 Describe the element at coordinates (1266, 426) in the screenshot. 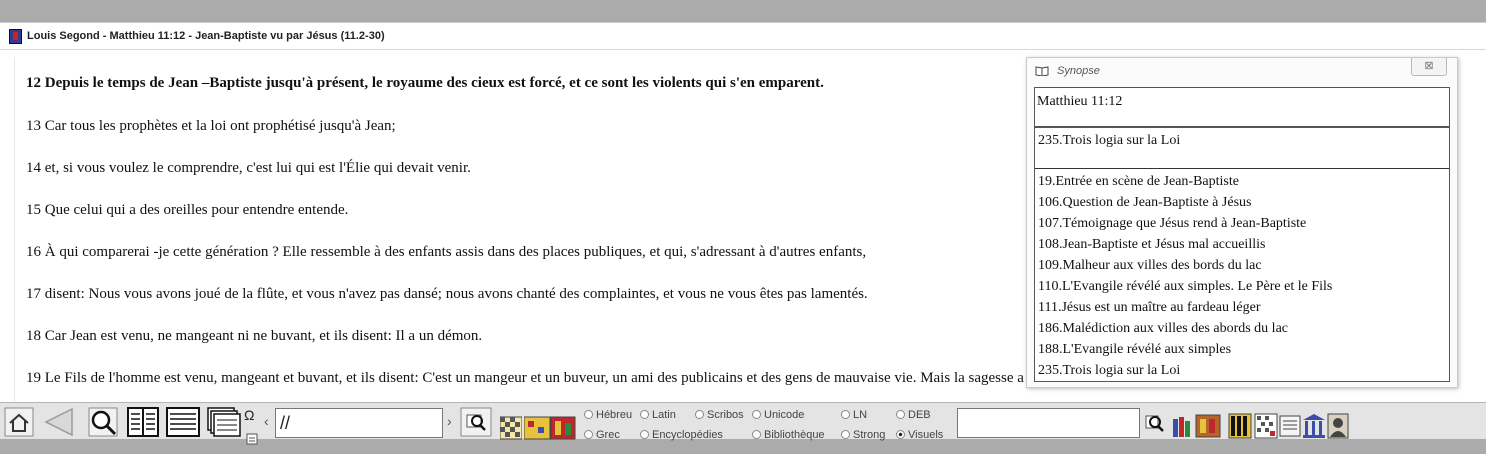

I see `grid-map-icon` at that location.